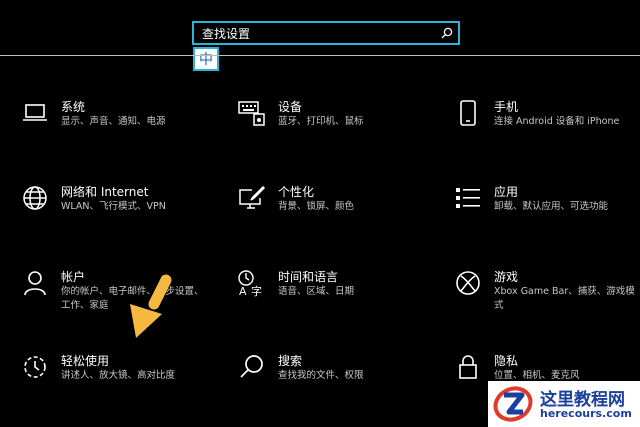 The image size is (640, 427). Describe the element at coordinates (447, 33) in the screenshot. I see `search-icon` at that location.